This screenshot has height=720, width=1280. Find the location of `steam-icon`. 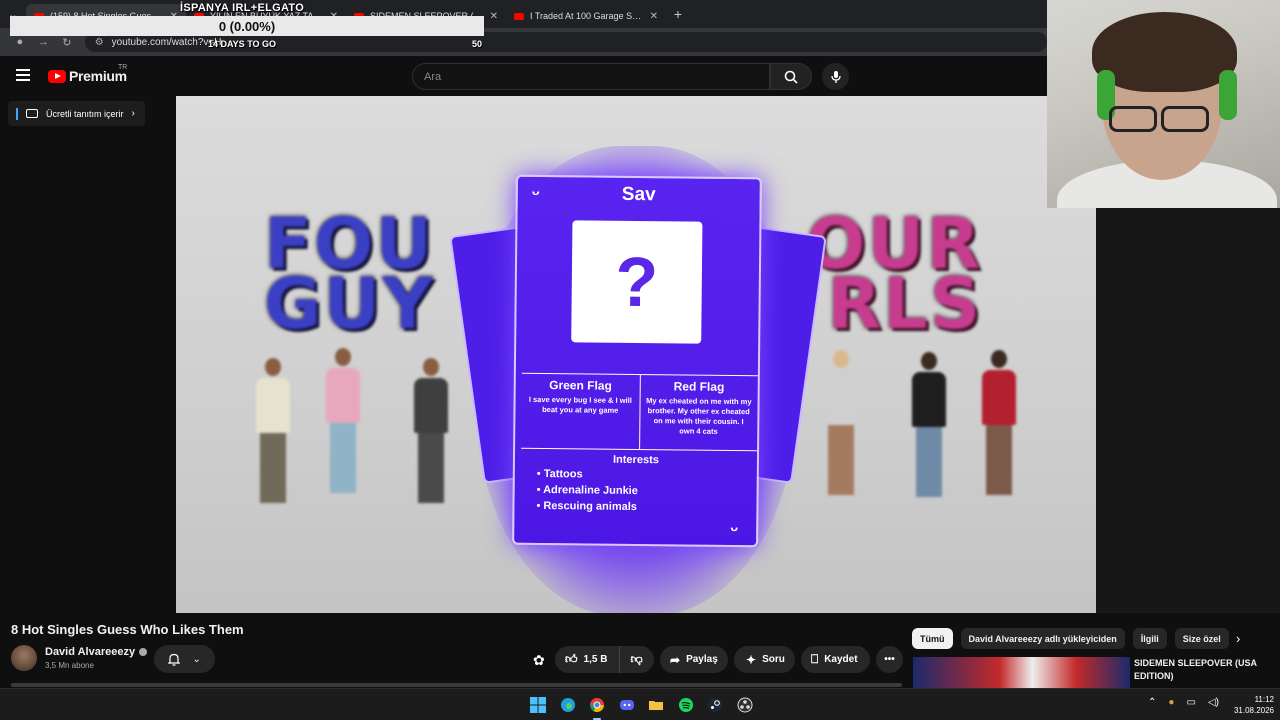

steam-icon is located at coordinates (715, 705).